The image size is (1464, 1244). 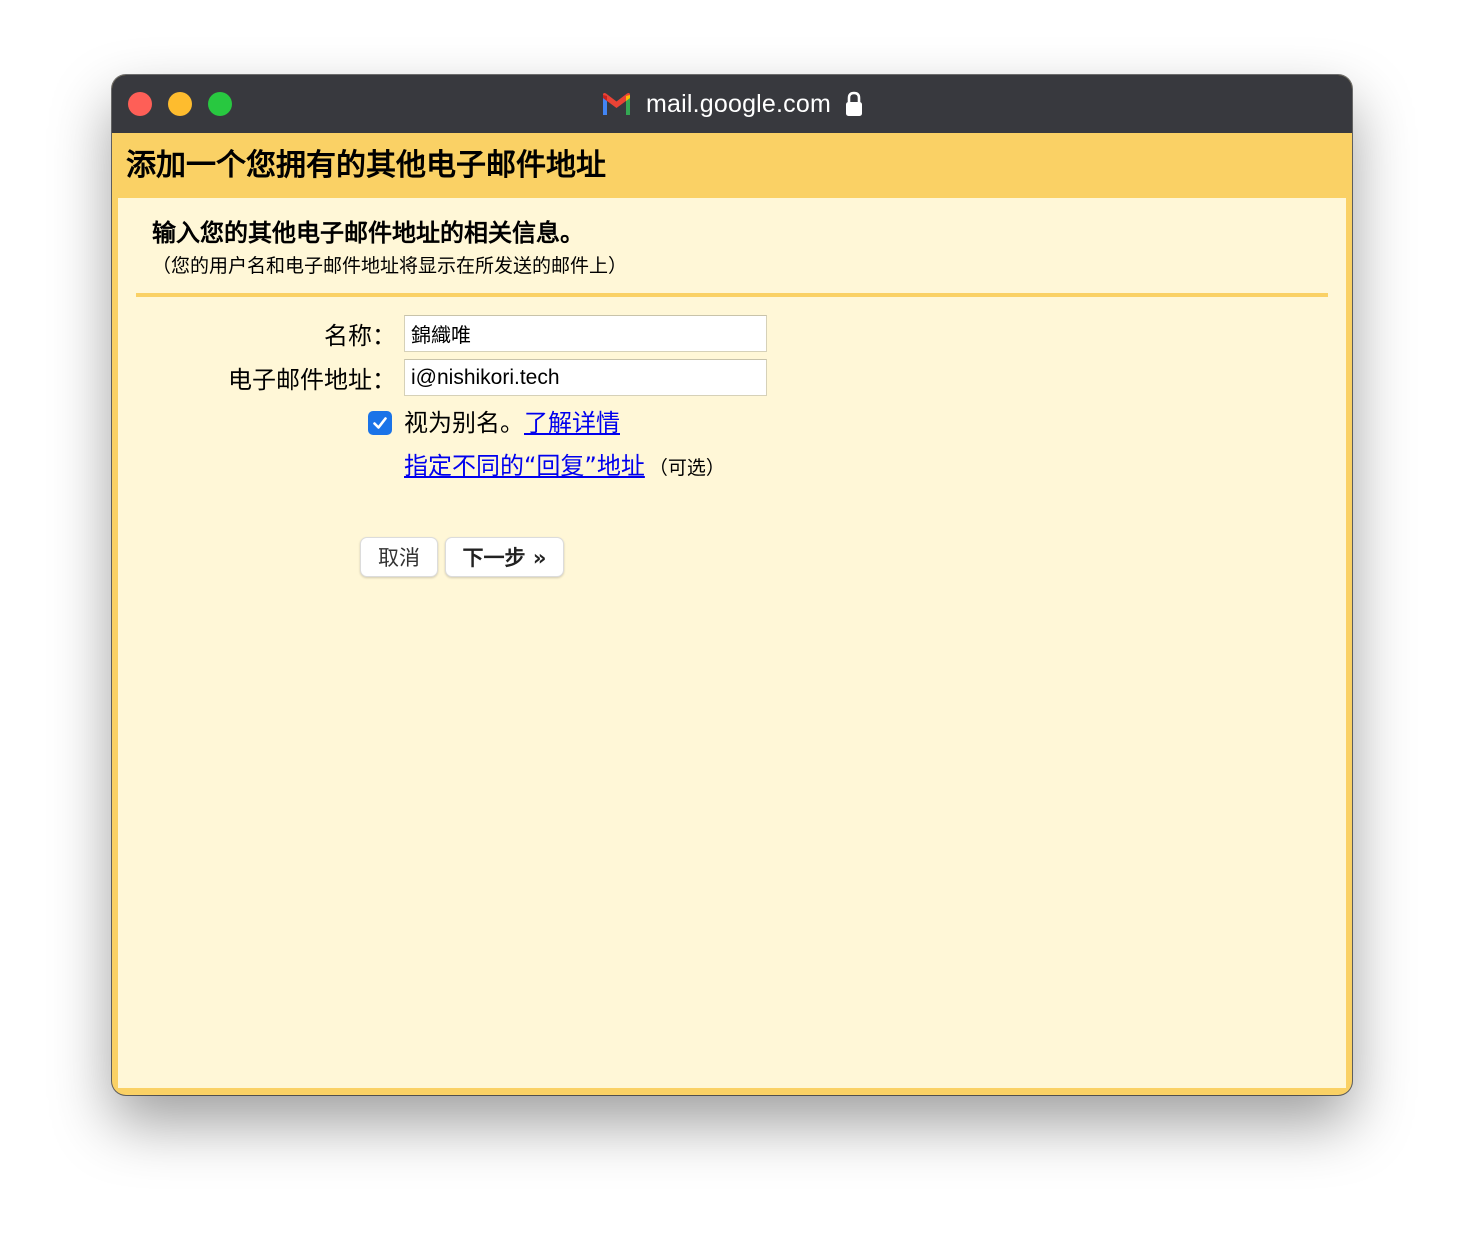 I want to click on address-display: mail.google.com, so click(x=732, y=104).